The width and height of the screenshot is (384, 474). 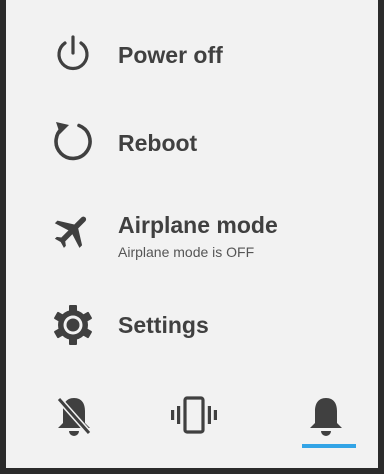 I want to click on settings-label: Settings, so click(x=163, y=325).